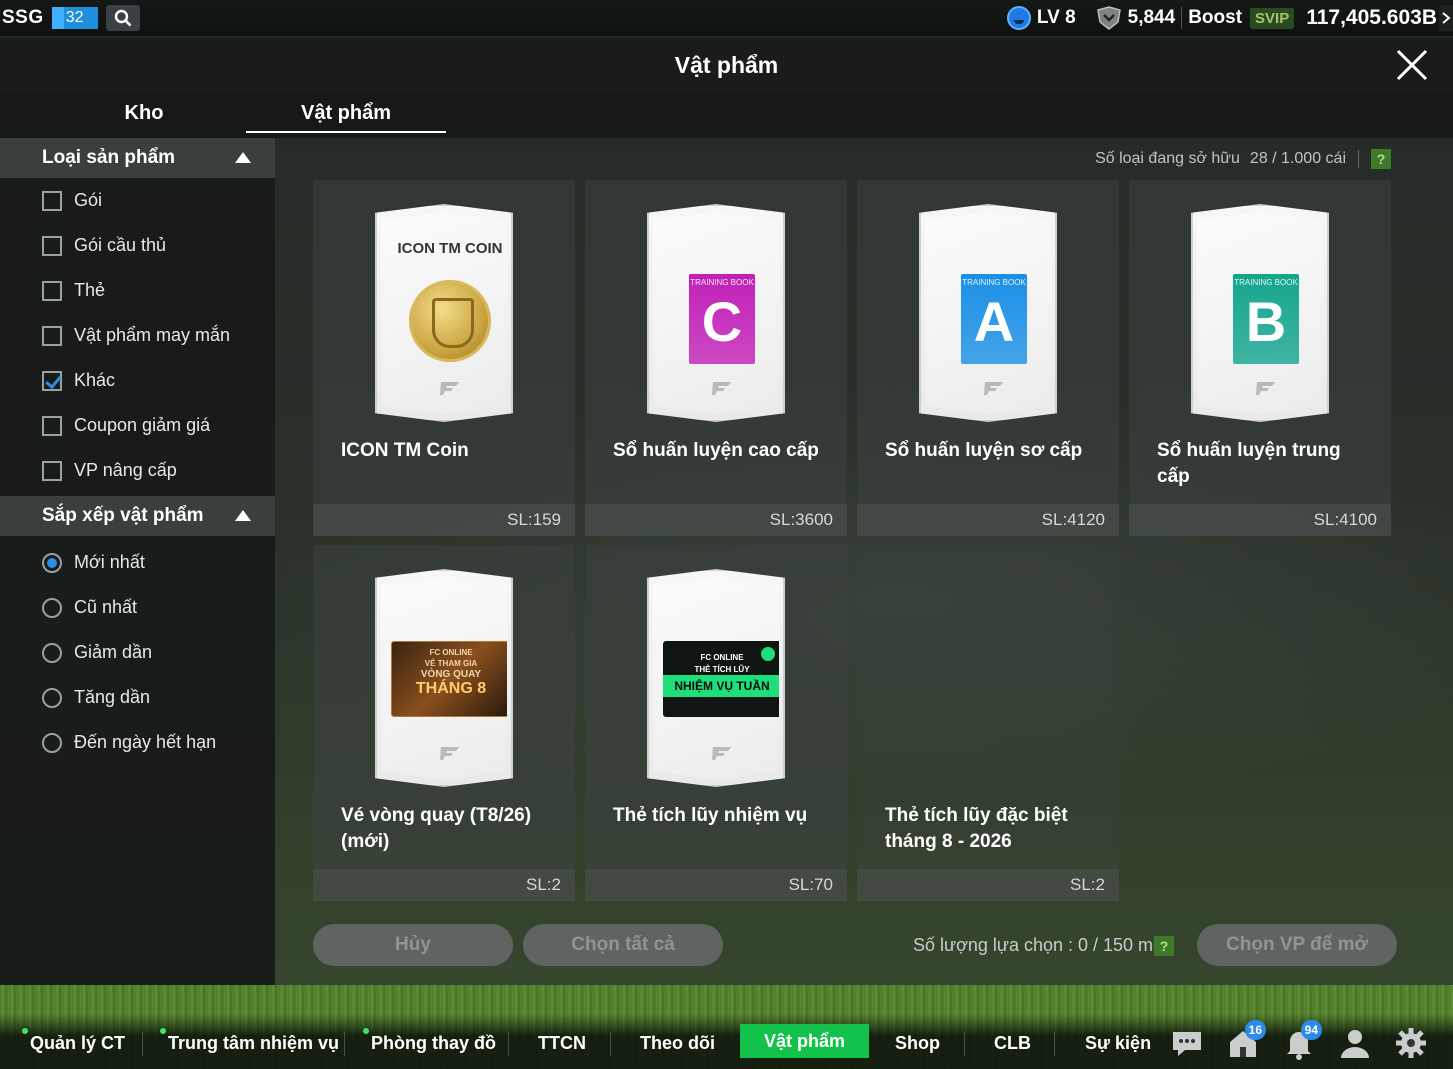  Describe the element at coordinates (73, 1043) in the screenshot. I see `nav-quan-ly-ct: Quản lý CT` at that location.